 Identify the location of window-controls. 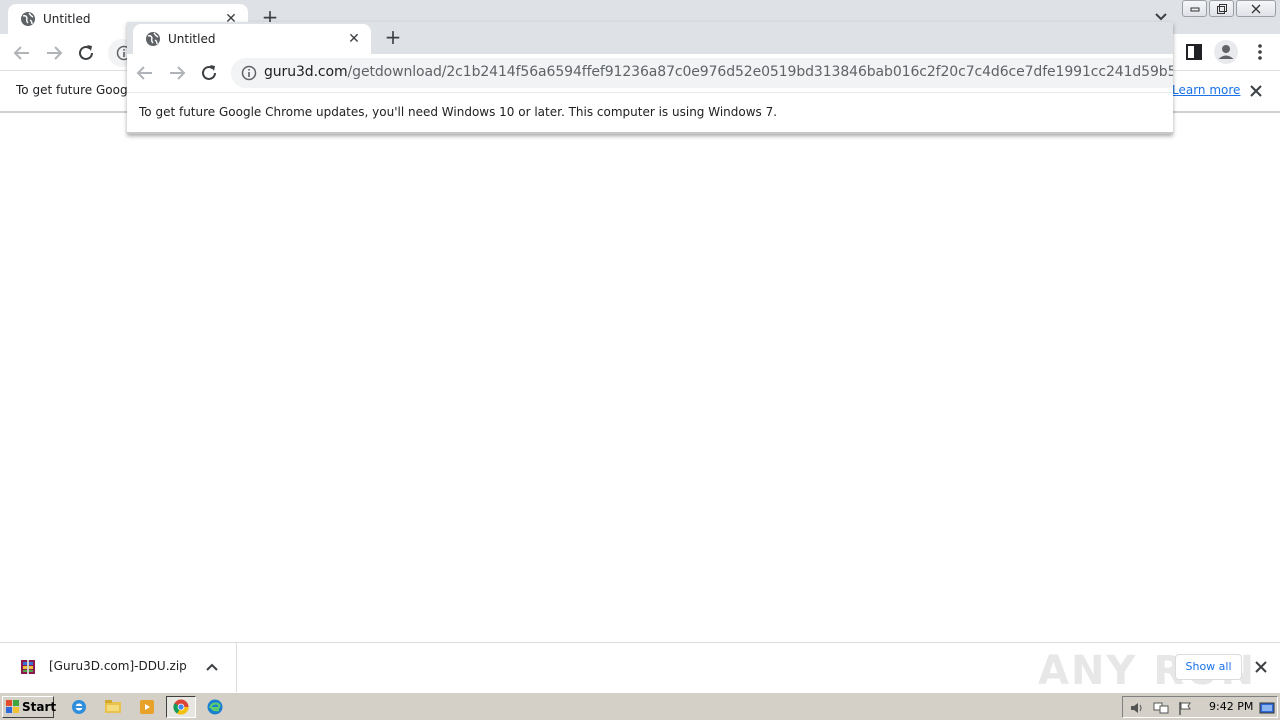
(1229, 9).